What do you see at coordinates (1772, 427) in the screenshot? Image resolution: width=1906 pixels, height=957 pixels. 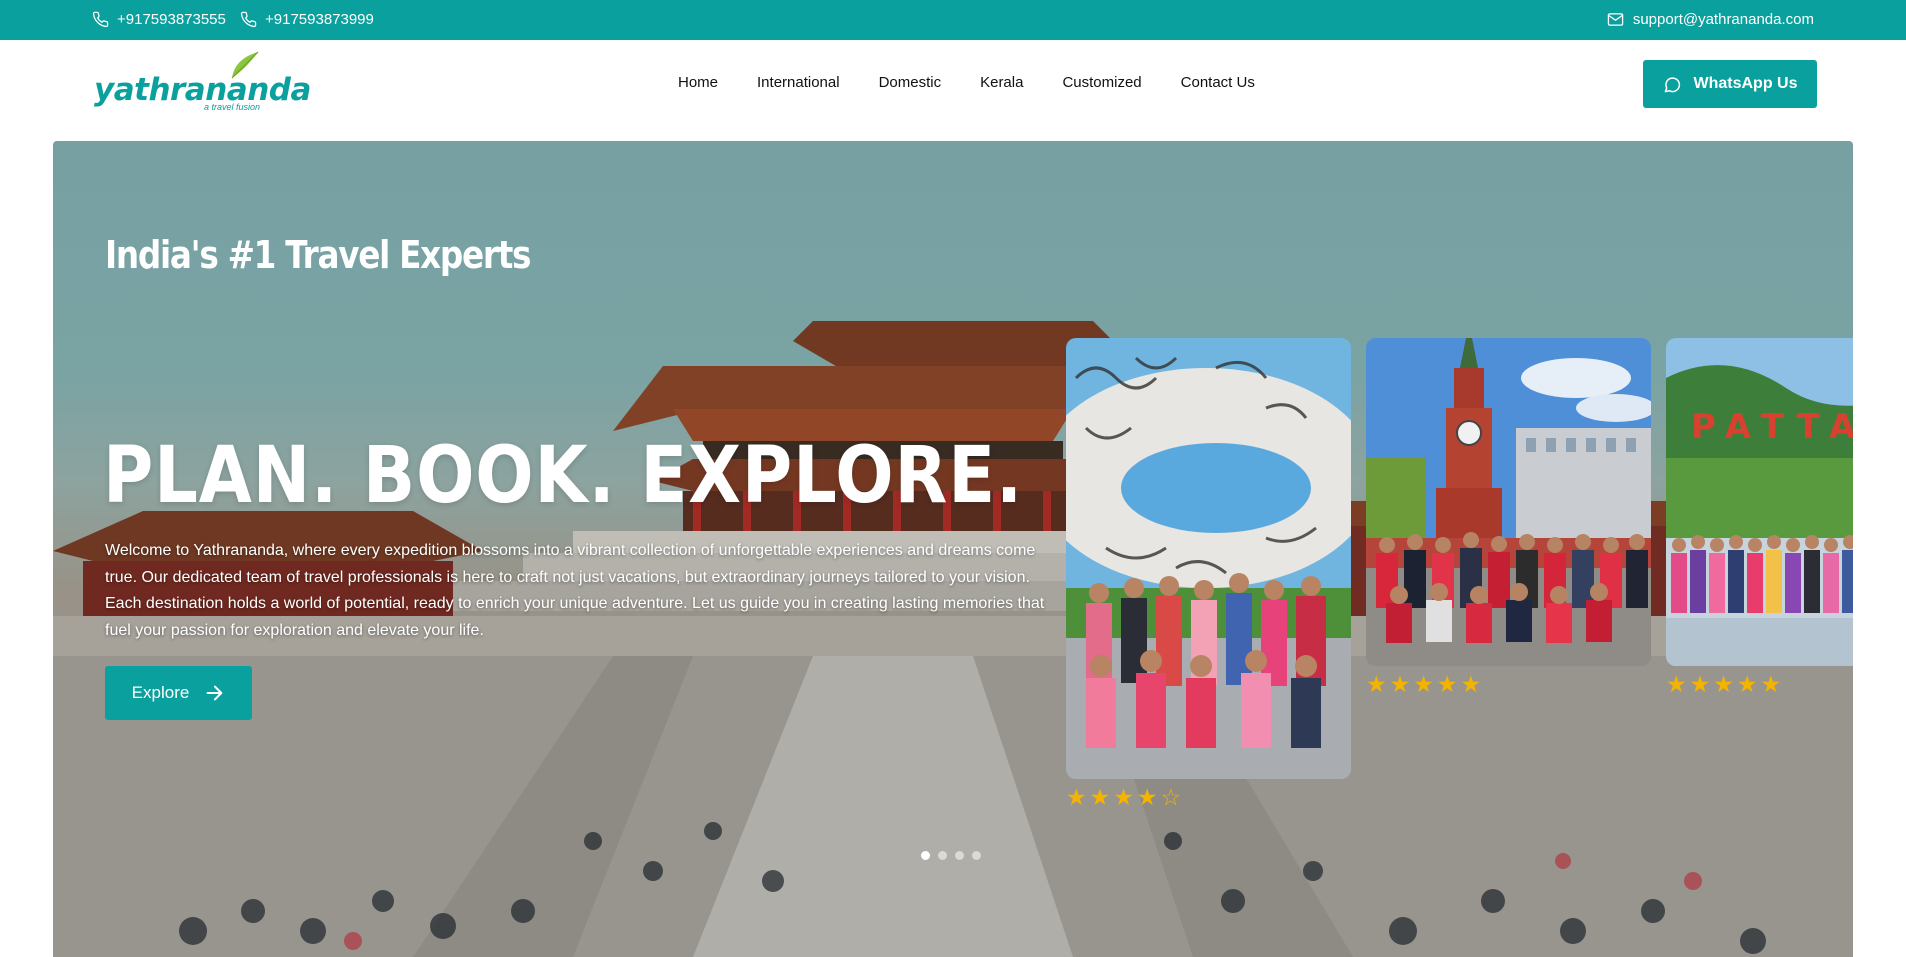 I see `pattaya-sign-text: PATTA` at bounding box center [1772, 427].